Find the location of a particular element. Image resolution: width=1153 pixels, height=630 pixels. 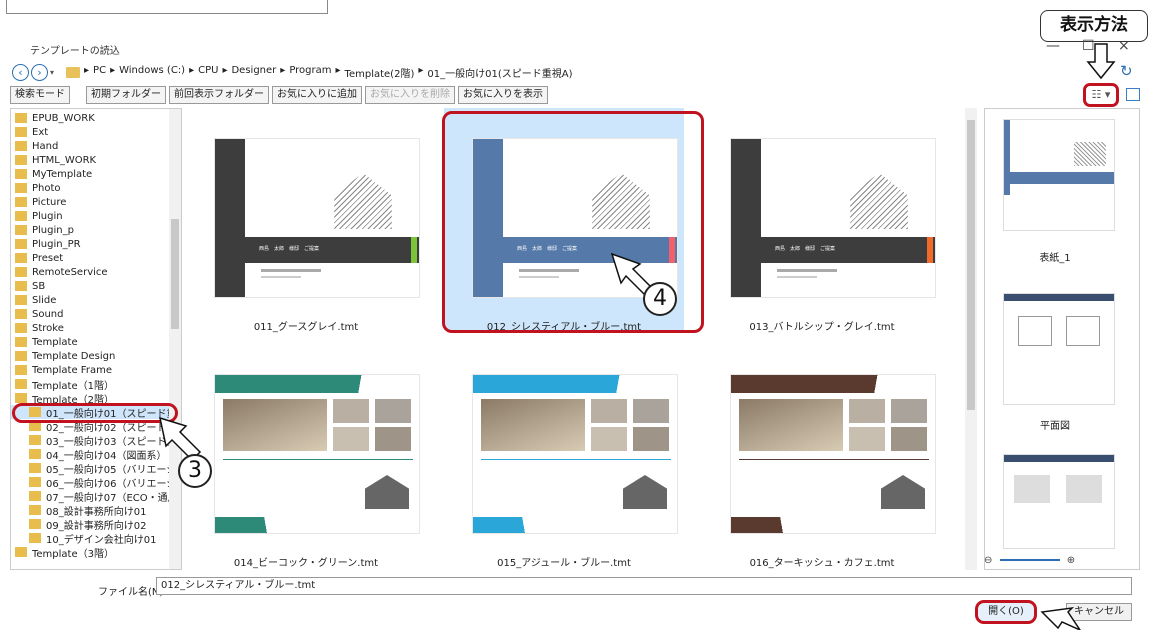

template-thumbnail: 014_ビーコック・グリーン.tmt is located at coordinates (306, 456).